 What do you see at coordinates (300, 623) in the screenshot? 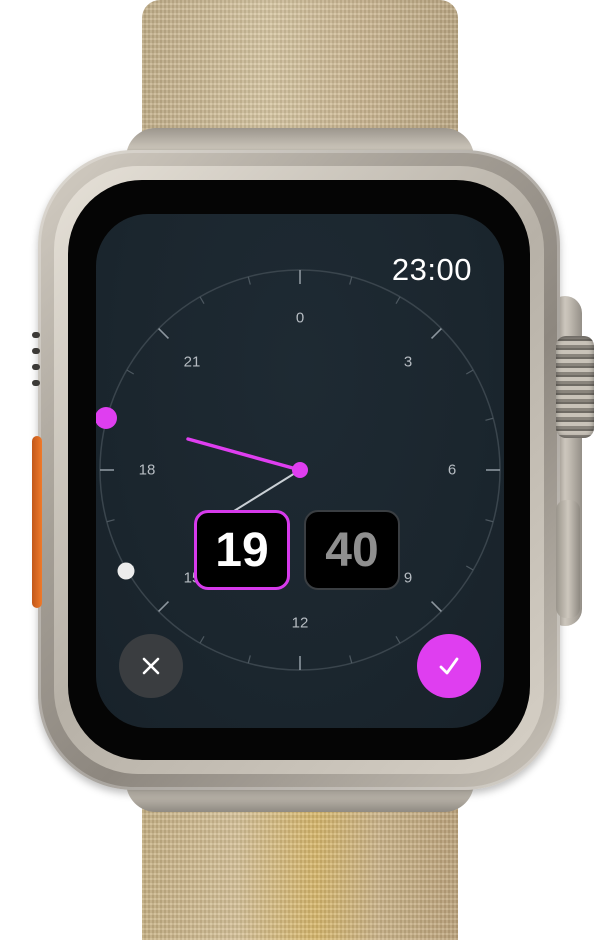
I see `hour-label-12: 12` at bounding box center [300, 623].